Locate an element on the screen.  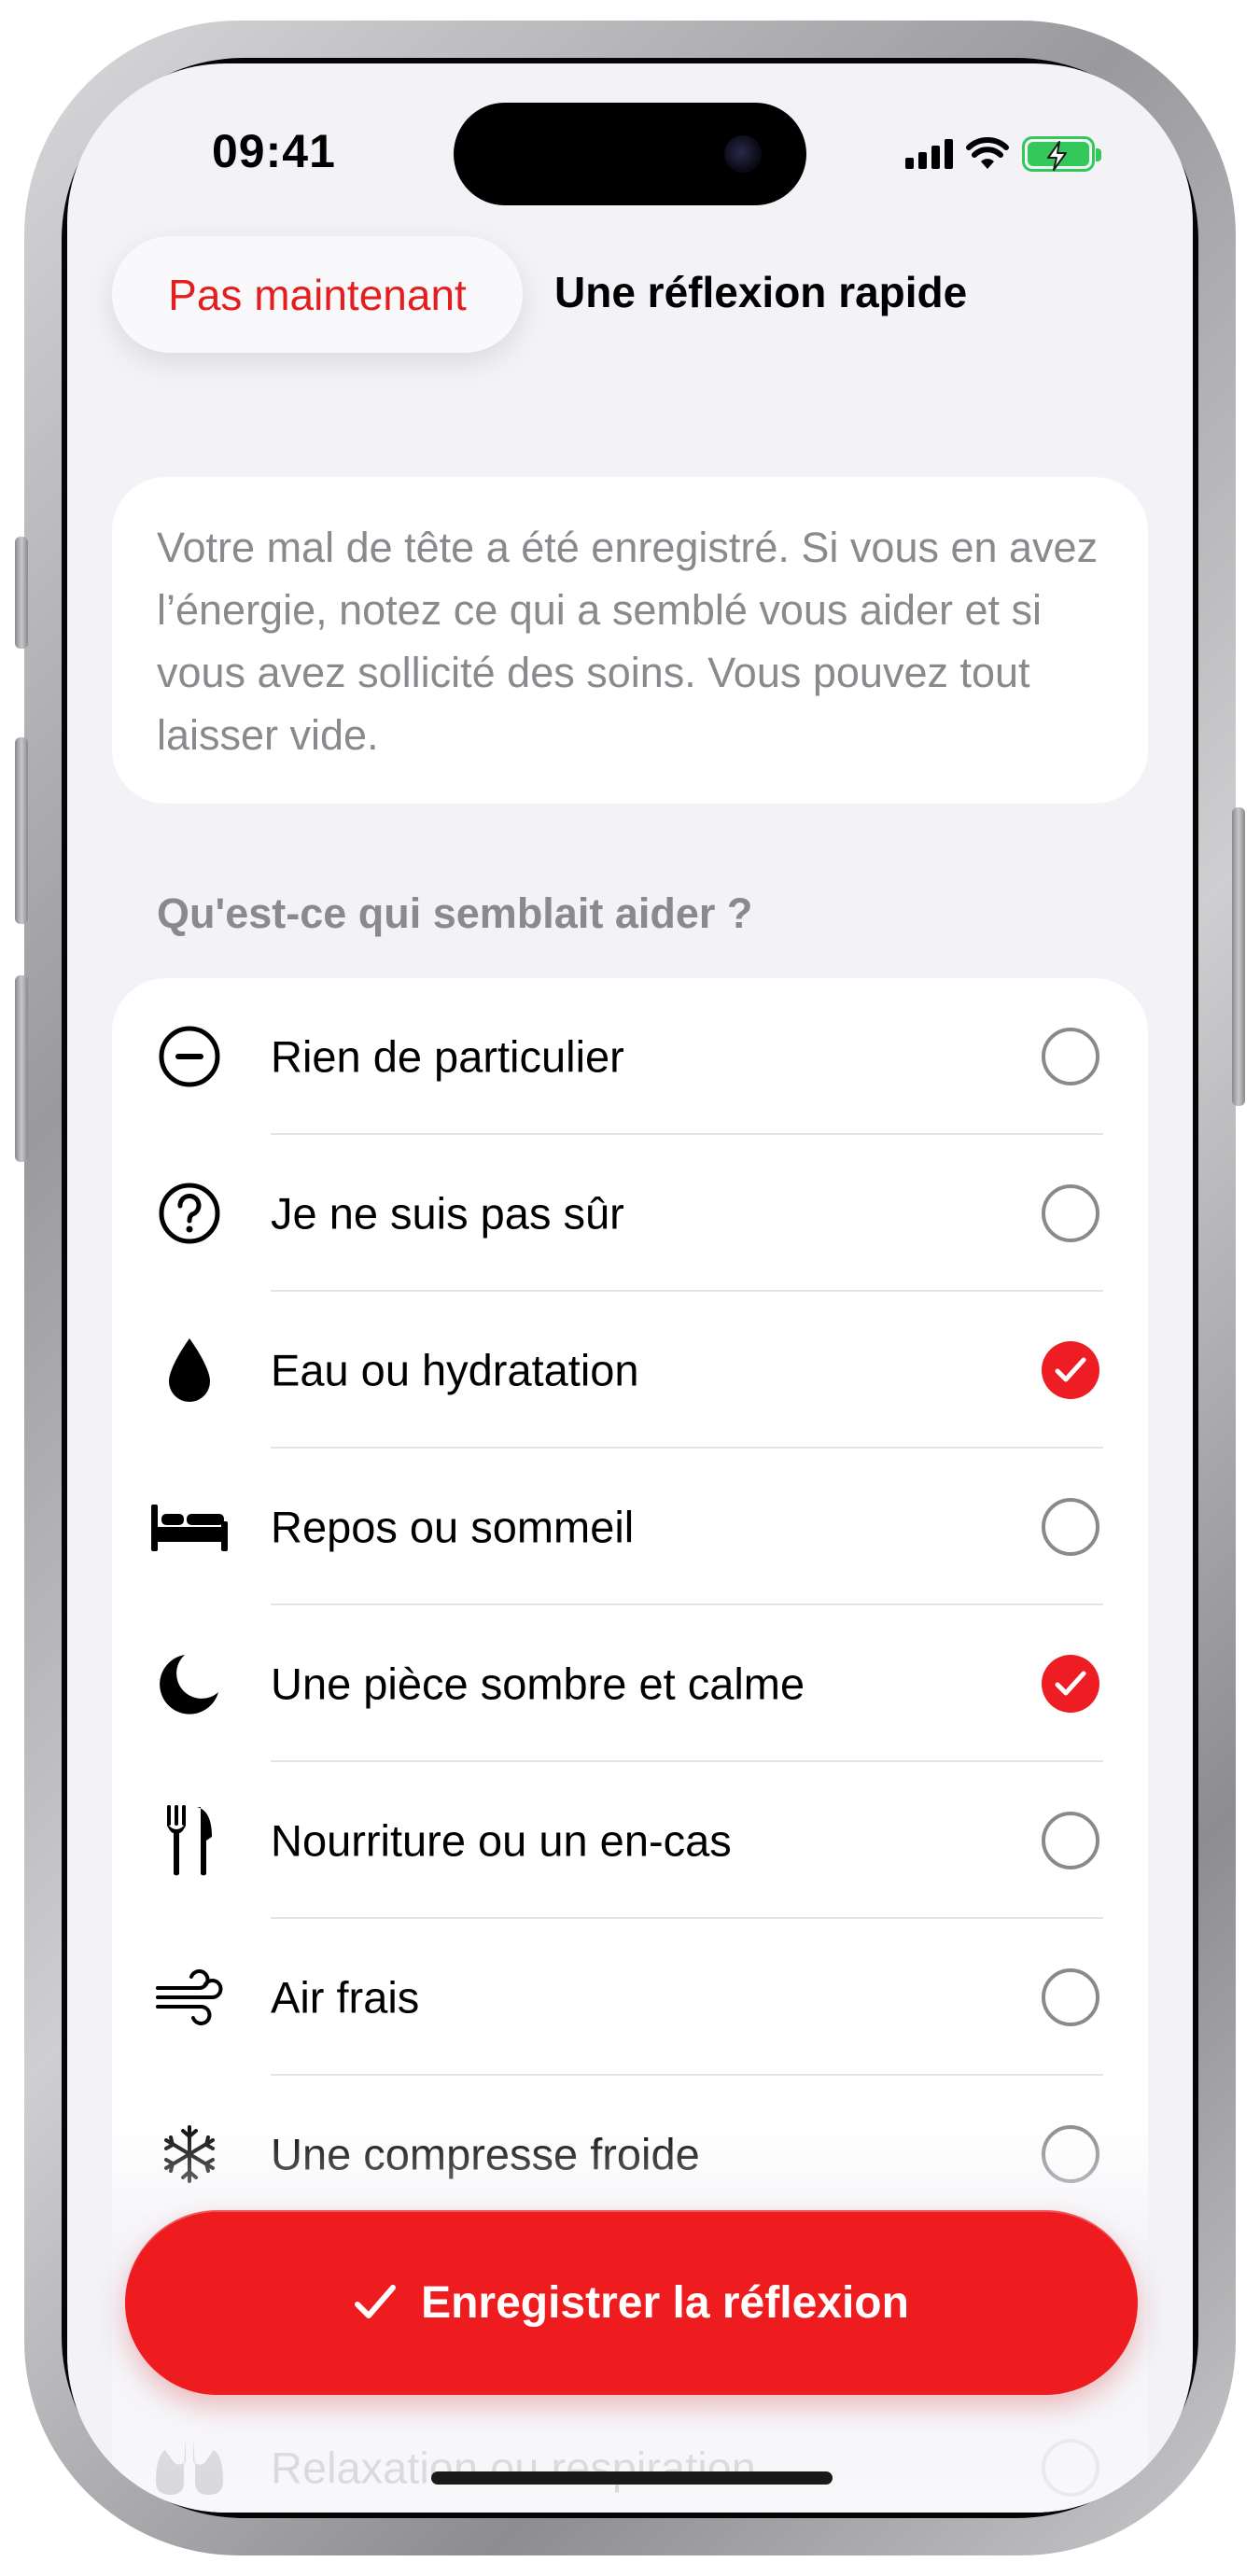
option-row-dark-room: Une pièce sombre et calme is located at coordinates (630, 1683).